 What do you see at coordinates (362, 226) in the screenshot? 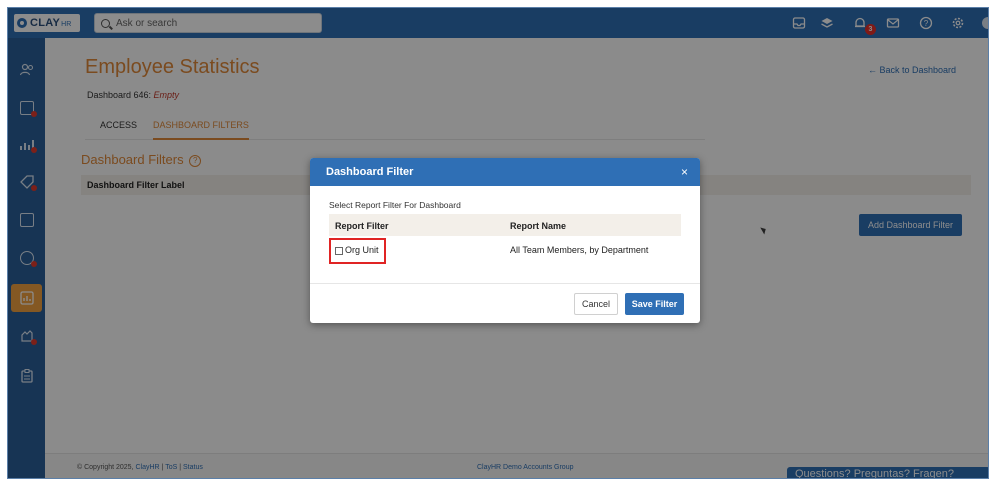
I see `column-report-filter: Report Filter` at bounding box center [362, 226].